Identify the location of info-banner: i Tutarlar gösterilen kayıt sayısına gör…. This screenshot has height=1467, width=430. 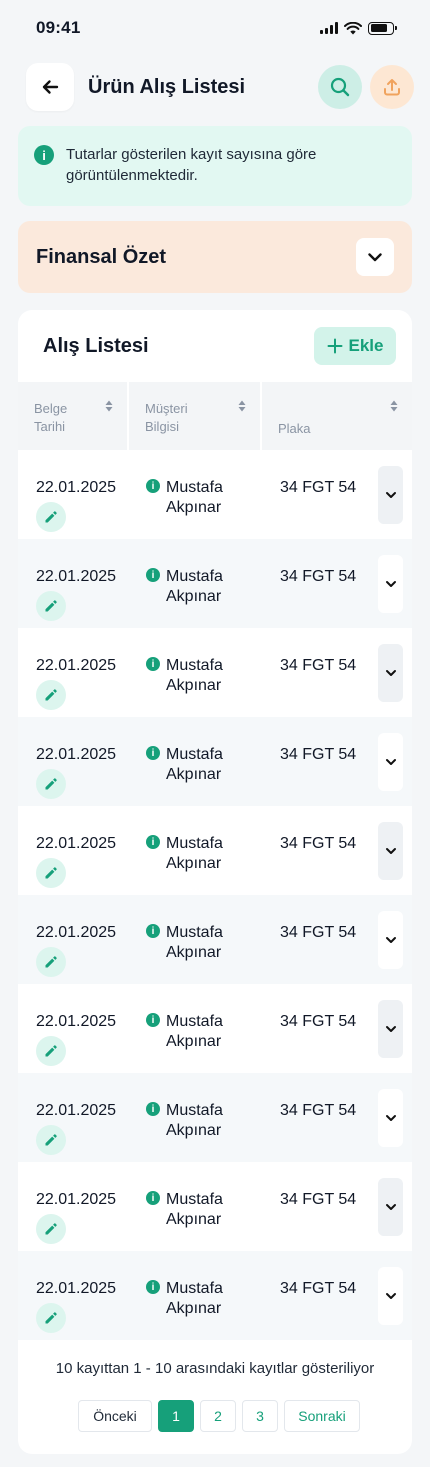
(215, 166).